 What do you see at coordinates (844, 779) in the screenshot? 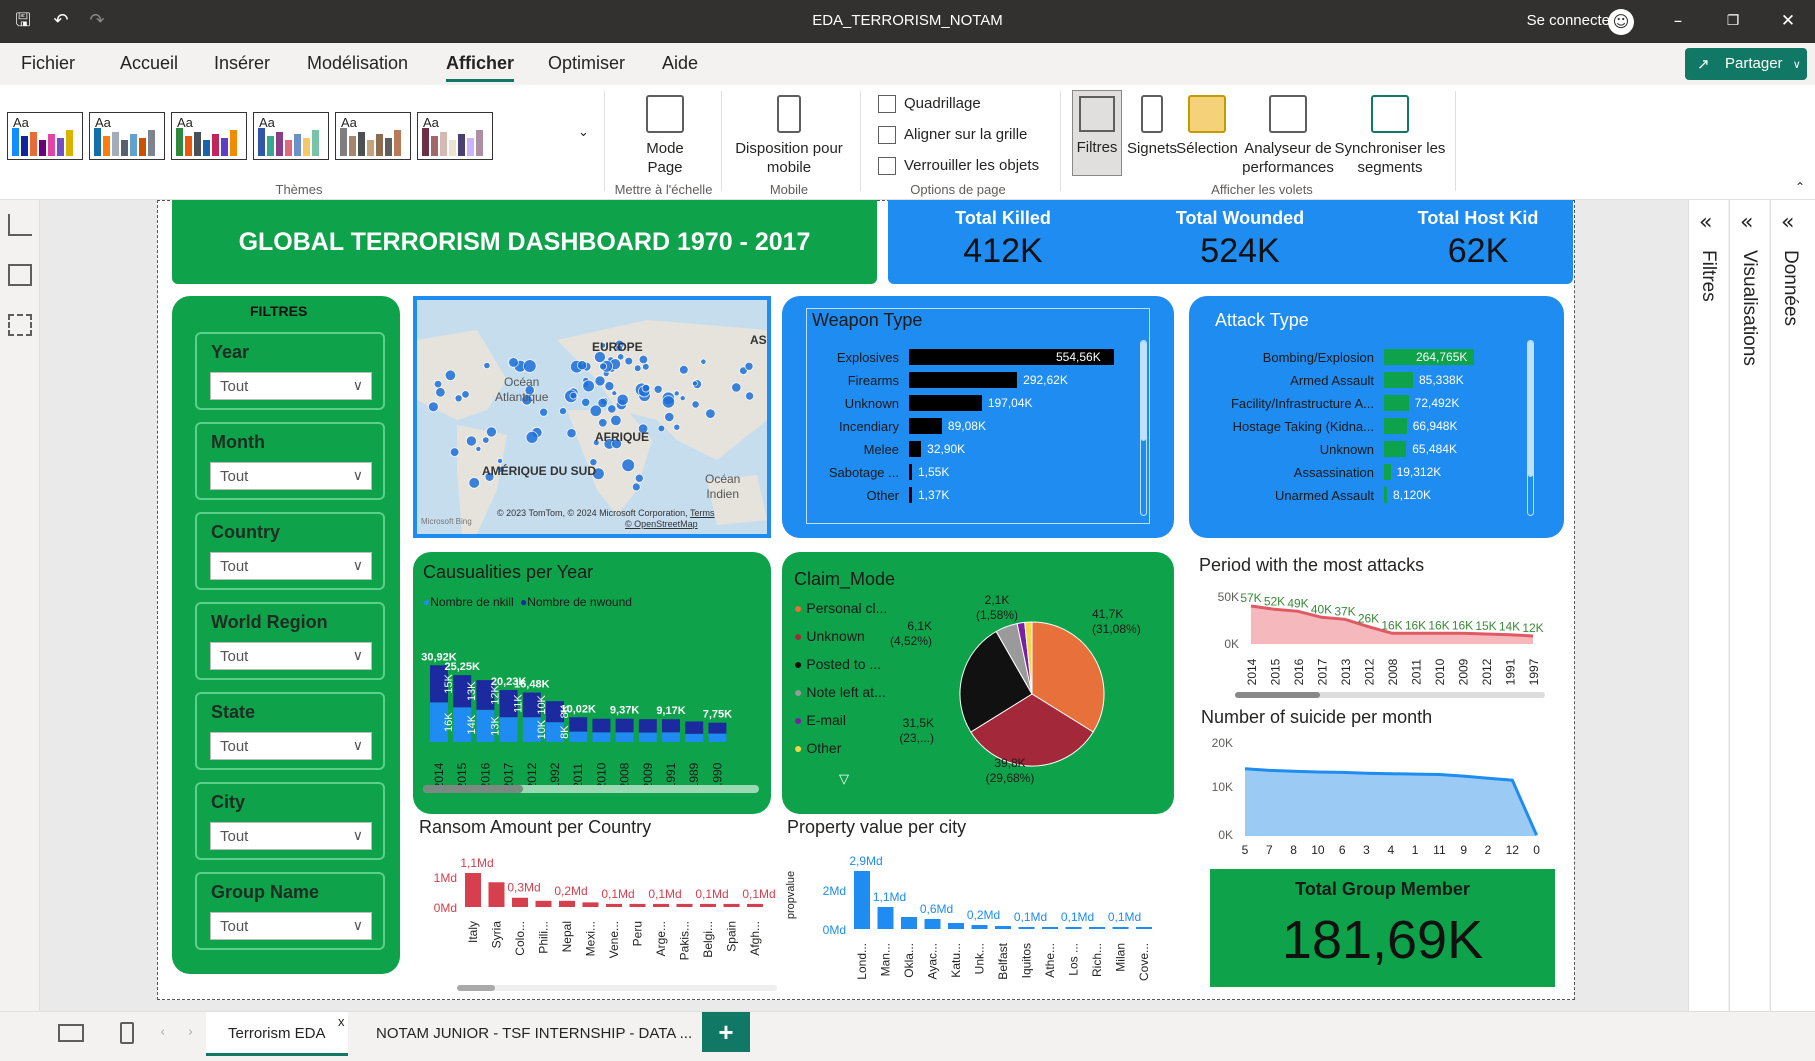
I see `legend-more-icon: ▽` at bounding box center [844, 779].